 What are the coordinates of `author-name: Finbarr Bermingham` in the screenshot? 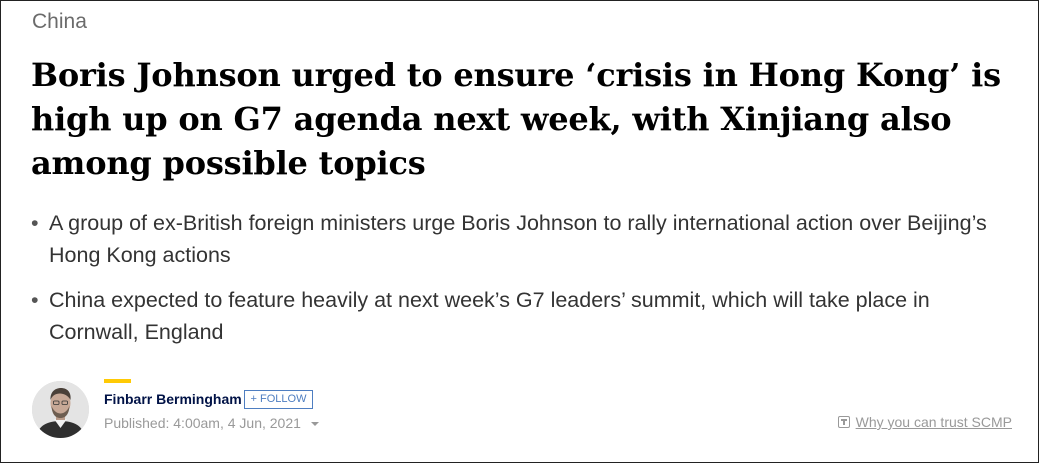 It's located at (173, 399).